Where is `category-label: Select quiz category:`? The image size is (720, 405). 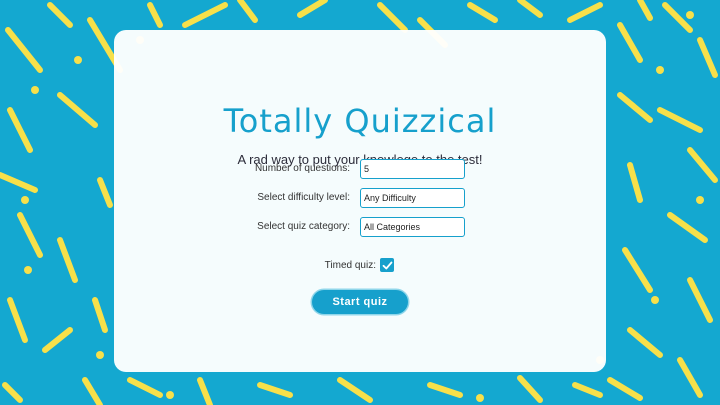
category-label: Select quiz category: is located at coordinates (303, 226).